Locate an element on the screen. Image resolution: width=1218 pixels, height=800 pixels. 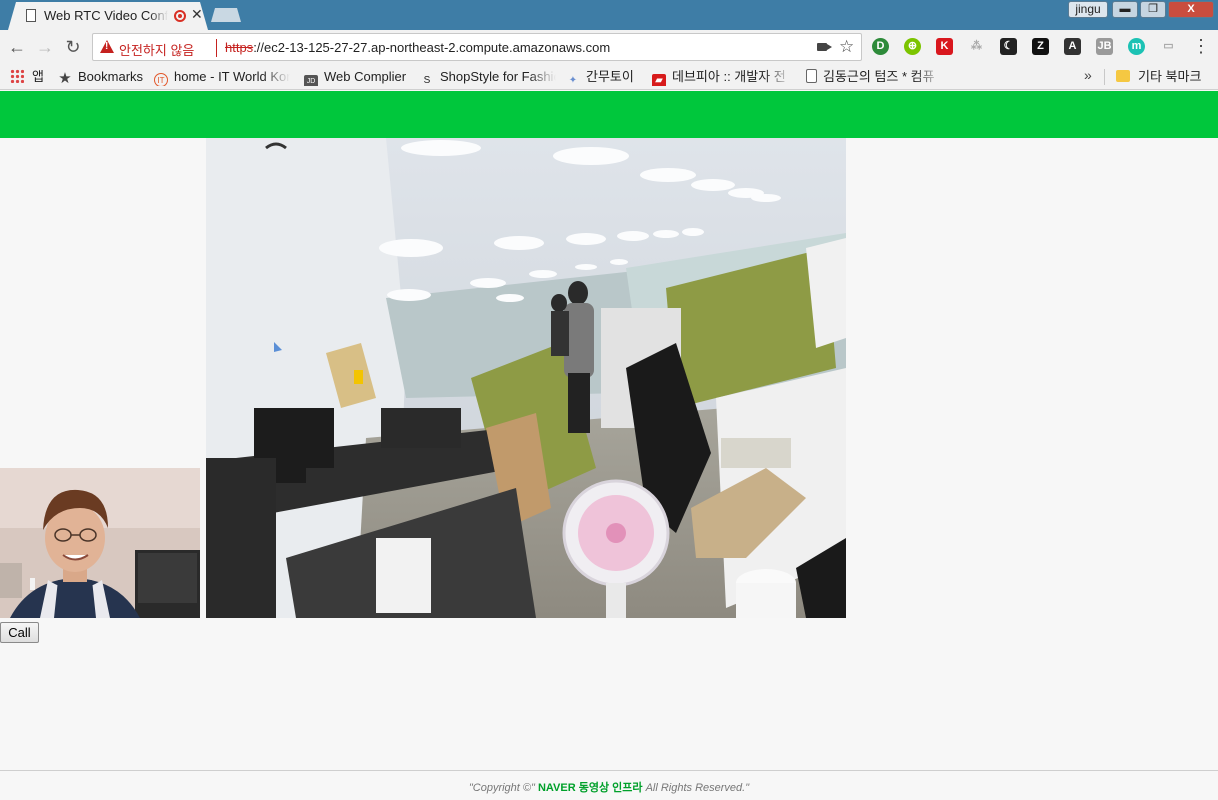
url-protocol: https is located at coordinates (239, 47).